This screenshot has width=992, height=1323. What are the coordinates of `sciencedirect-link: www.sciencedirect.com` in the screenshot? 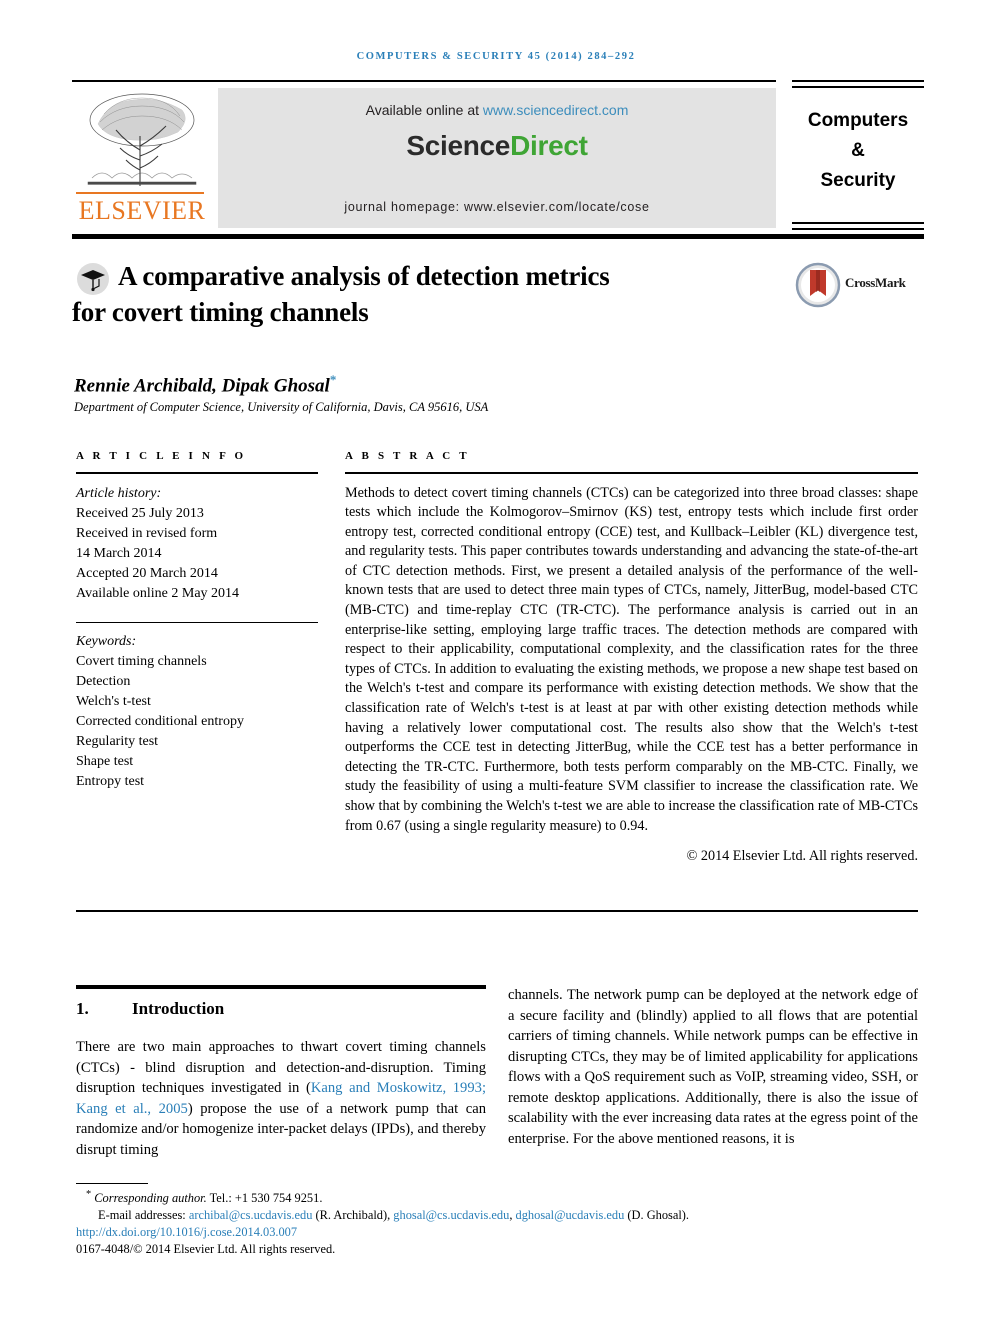 It's located at (556, 110).